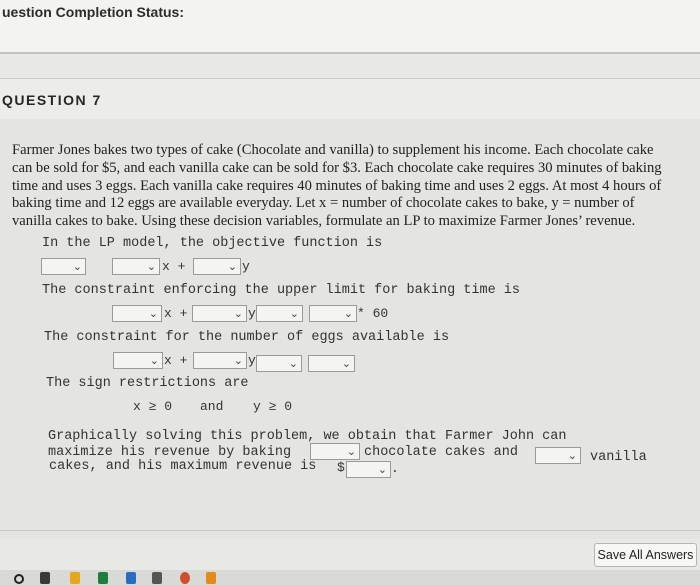 The width and height of the screenshot is (700, 585). I want to click on baking-y-term: y, so click(252, 313).